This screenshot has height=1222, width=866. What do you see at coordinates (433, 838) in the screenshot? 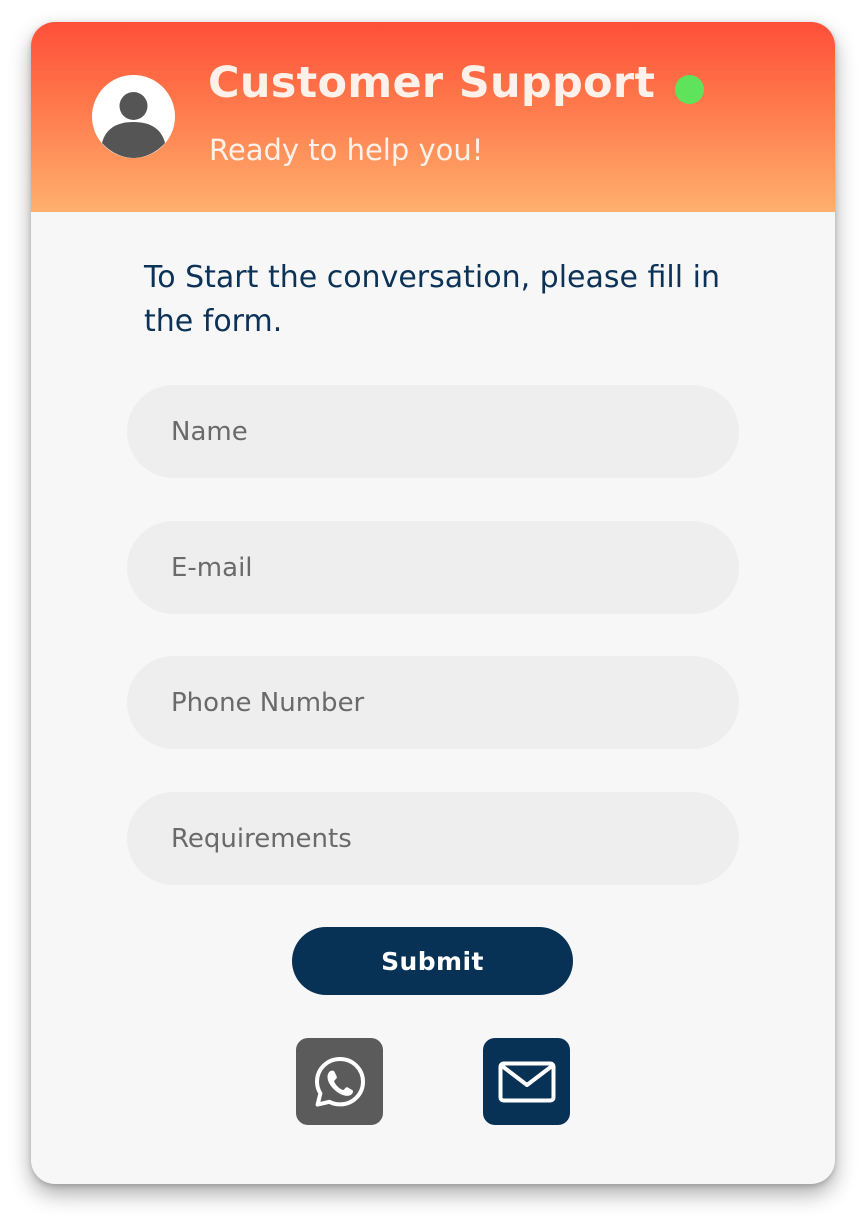
I see `requirements-input` at bounding box center [433, 838].